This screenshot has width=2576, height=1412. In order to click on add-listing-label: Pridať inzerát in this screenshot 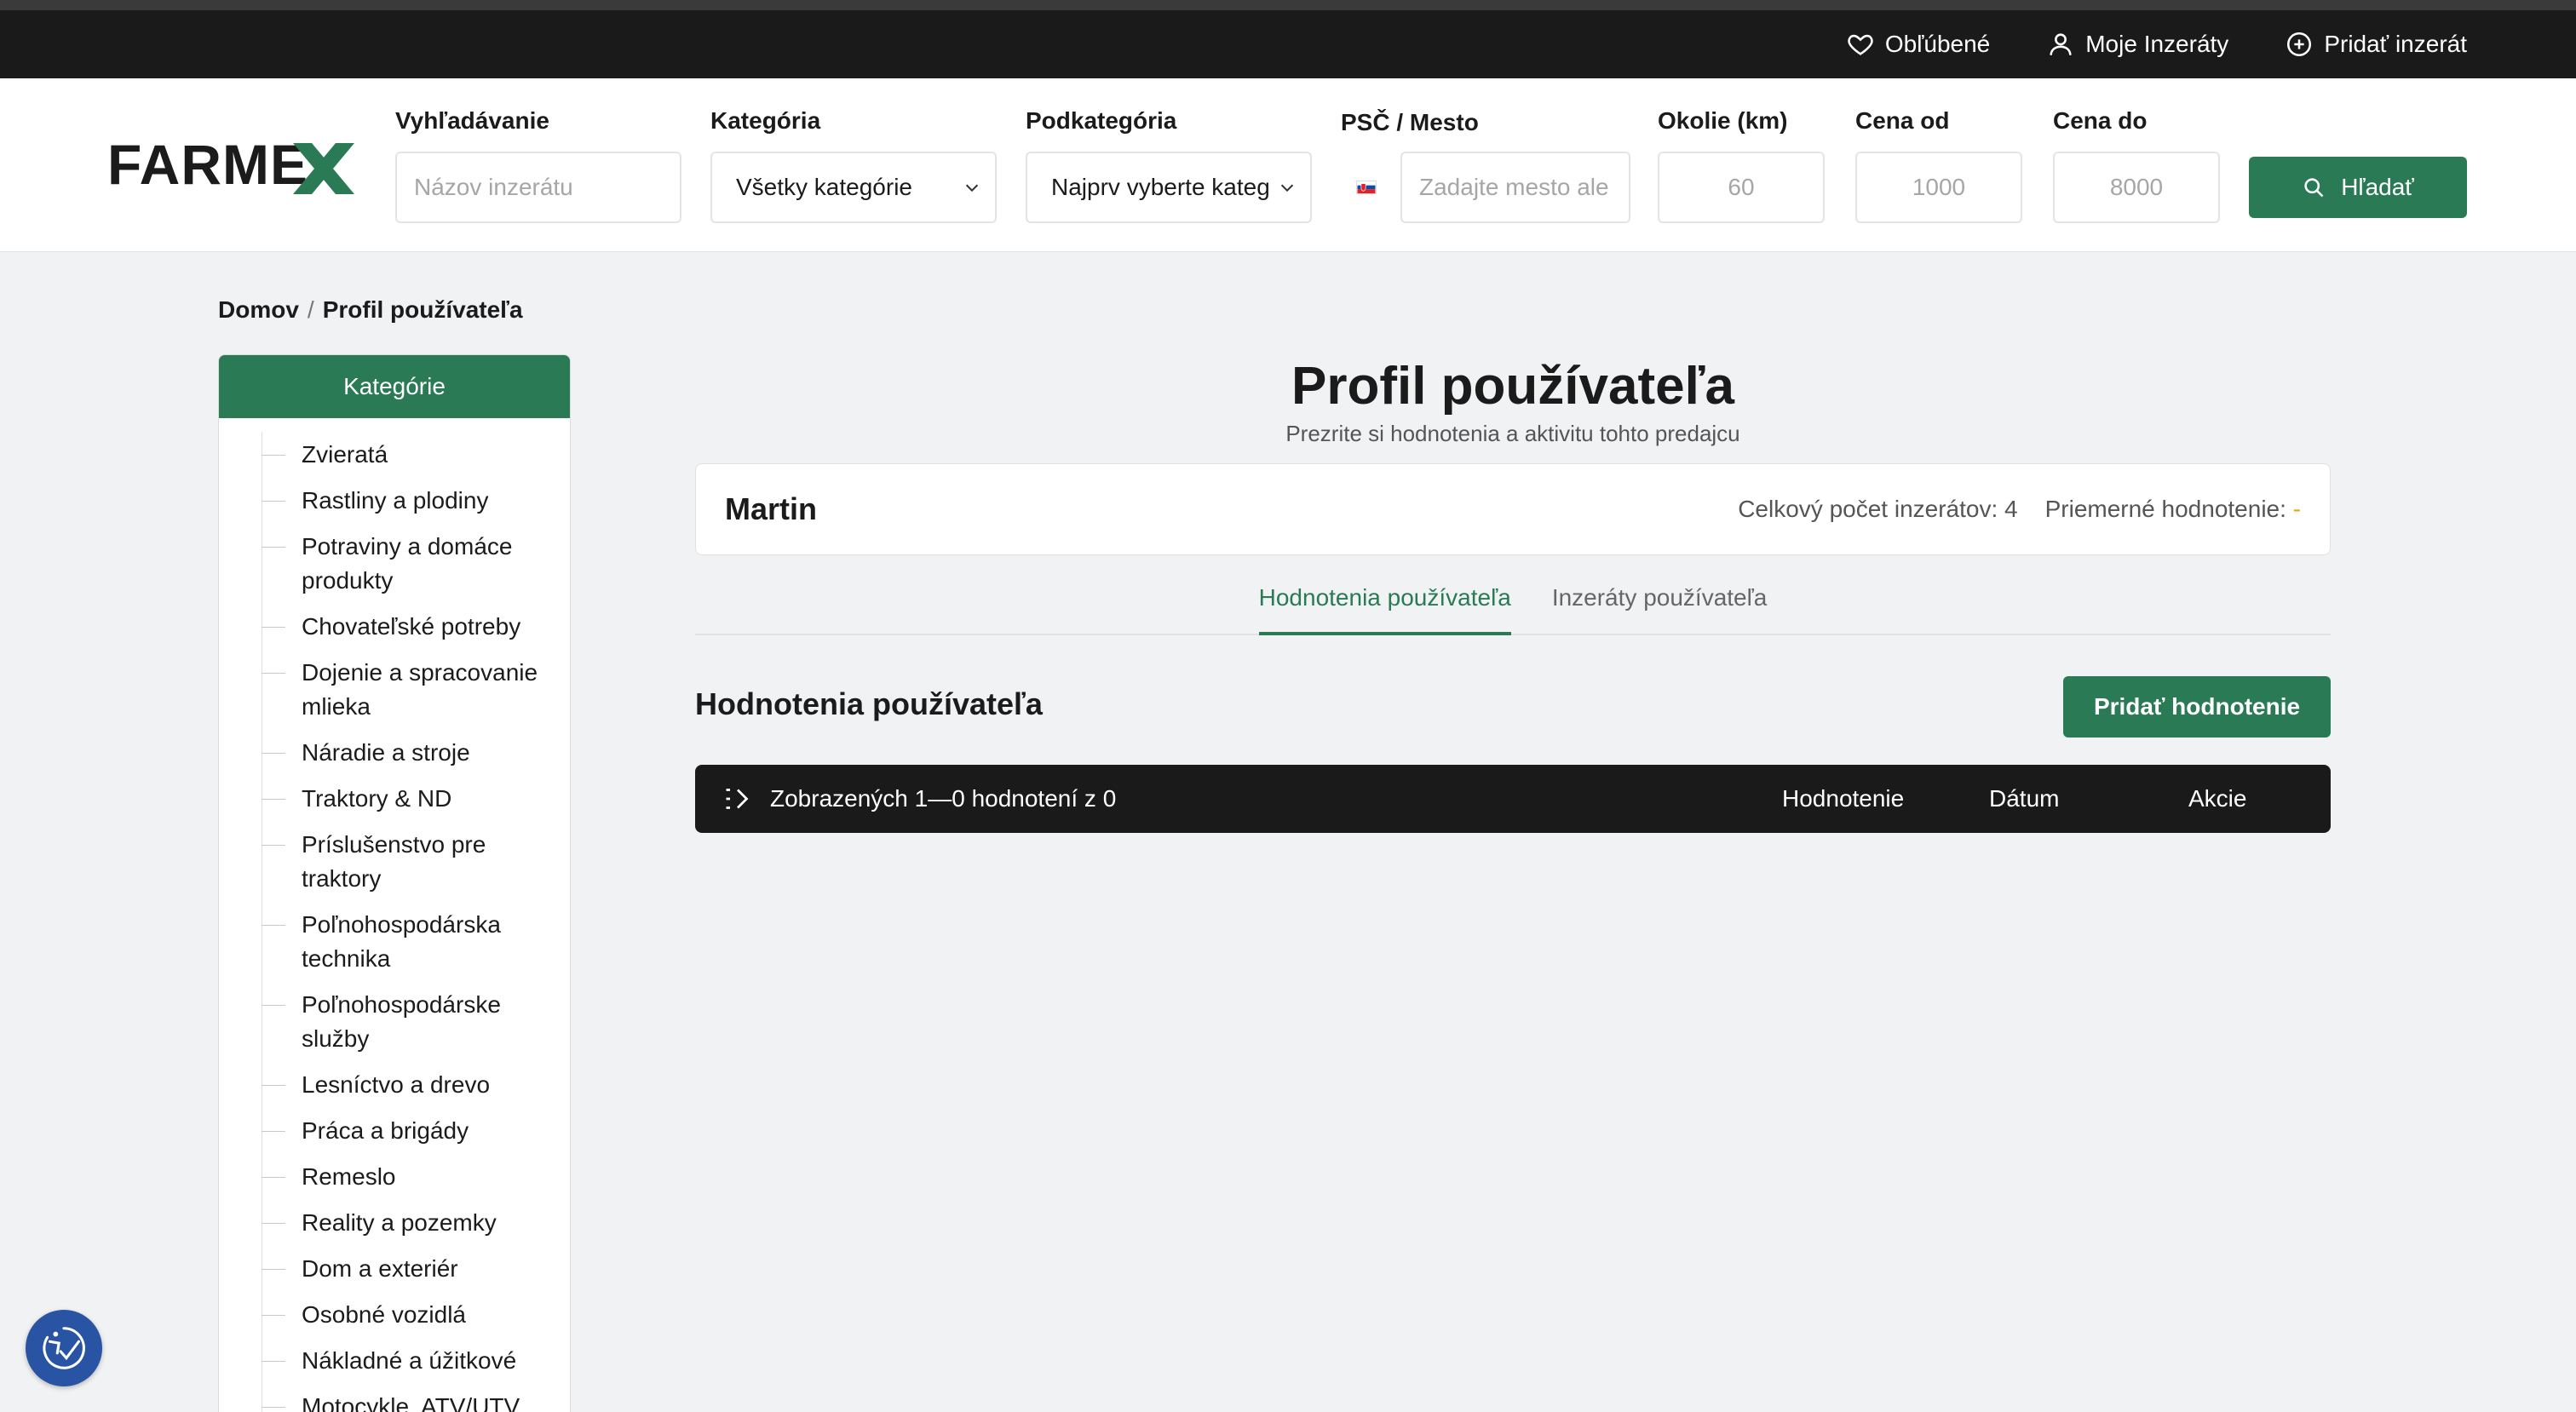, I will do `click(2395, 44)`.